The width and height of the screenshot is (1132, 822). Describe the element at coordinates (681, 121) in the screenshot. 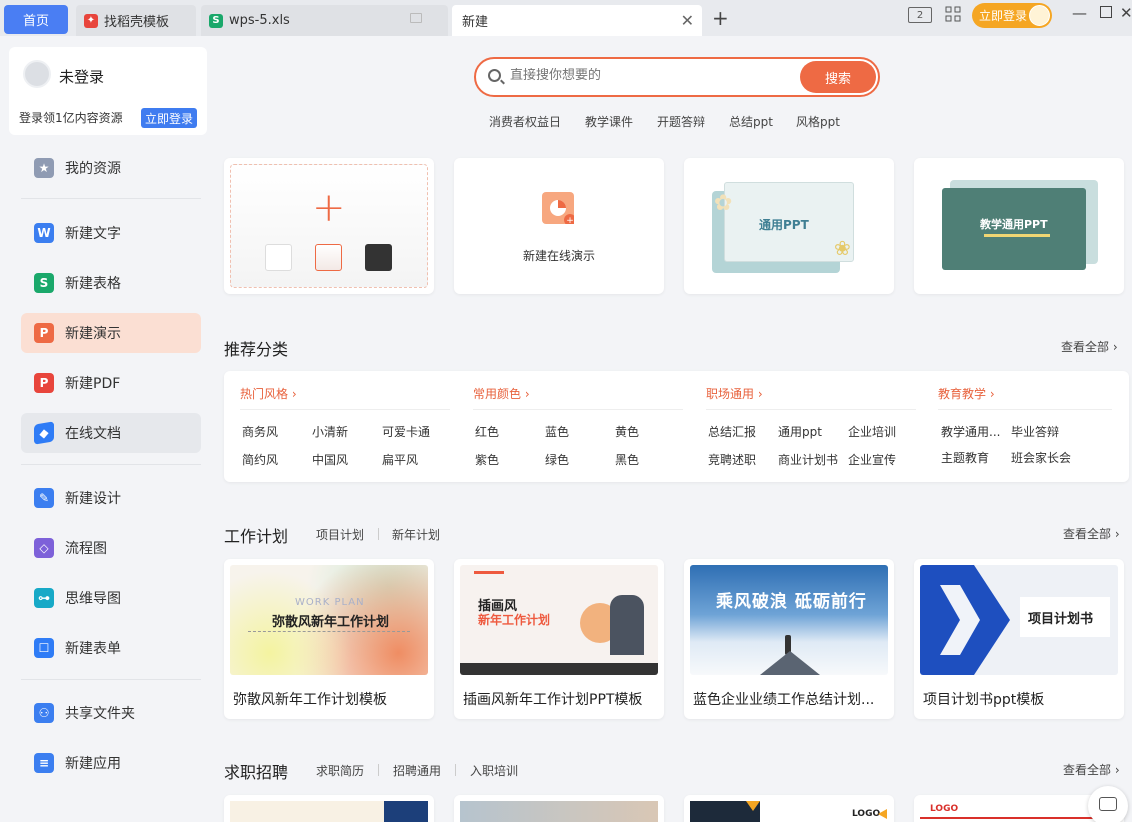

I see `hot-search-link: 开题答辩` at that location.